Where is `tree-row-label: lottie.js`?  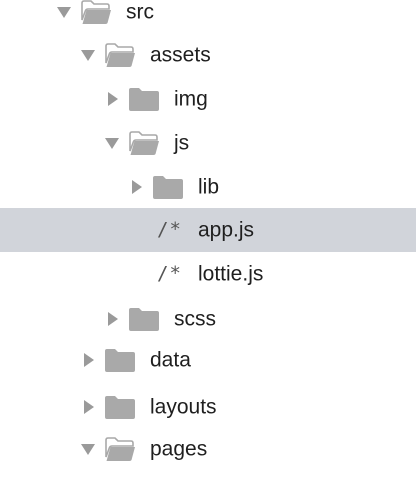
tree-row-label: lottie.js is located at coordinates (231, 274).